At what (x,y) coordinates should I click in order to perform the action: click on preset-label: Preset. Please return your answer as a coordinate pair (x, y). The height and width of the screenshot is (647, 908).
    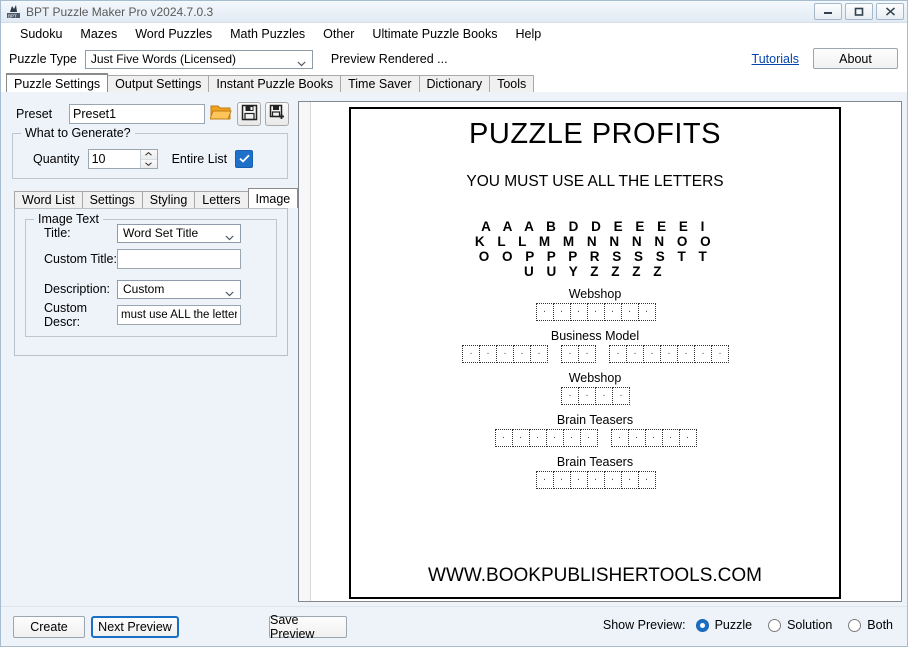
    Looking at the image, I should click on (34, 114).